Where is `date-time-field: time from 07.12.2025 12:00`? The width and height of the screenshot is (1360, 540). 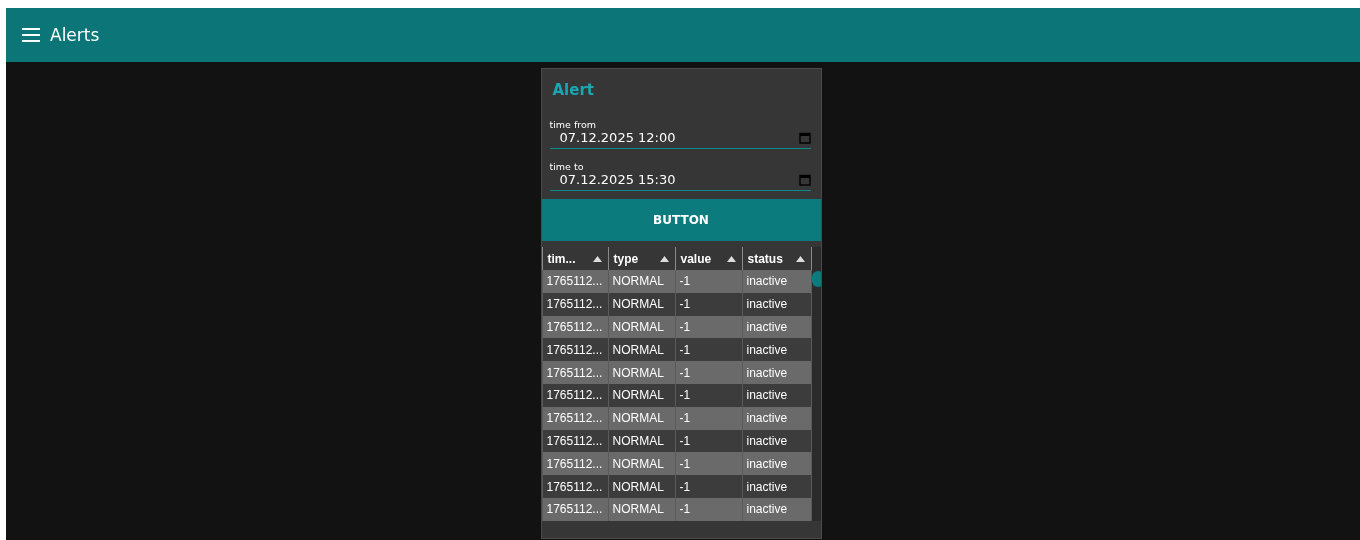 date-time-field: time from 07.12.2025 12:00 is located at coordinates (680, 134).